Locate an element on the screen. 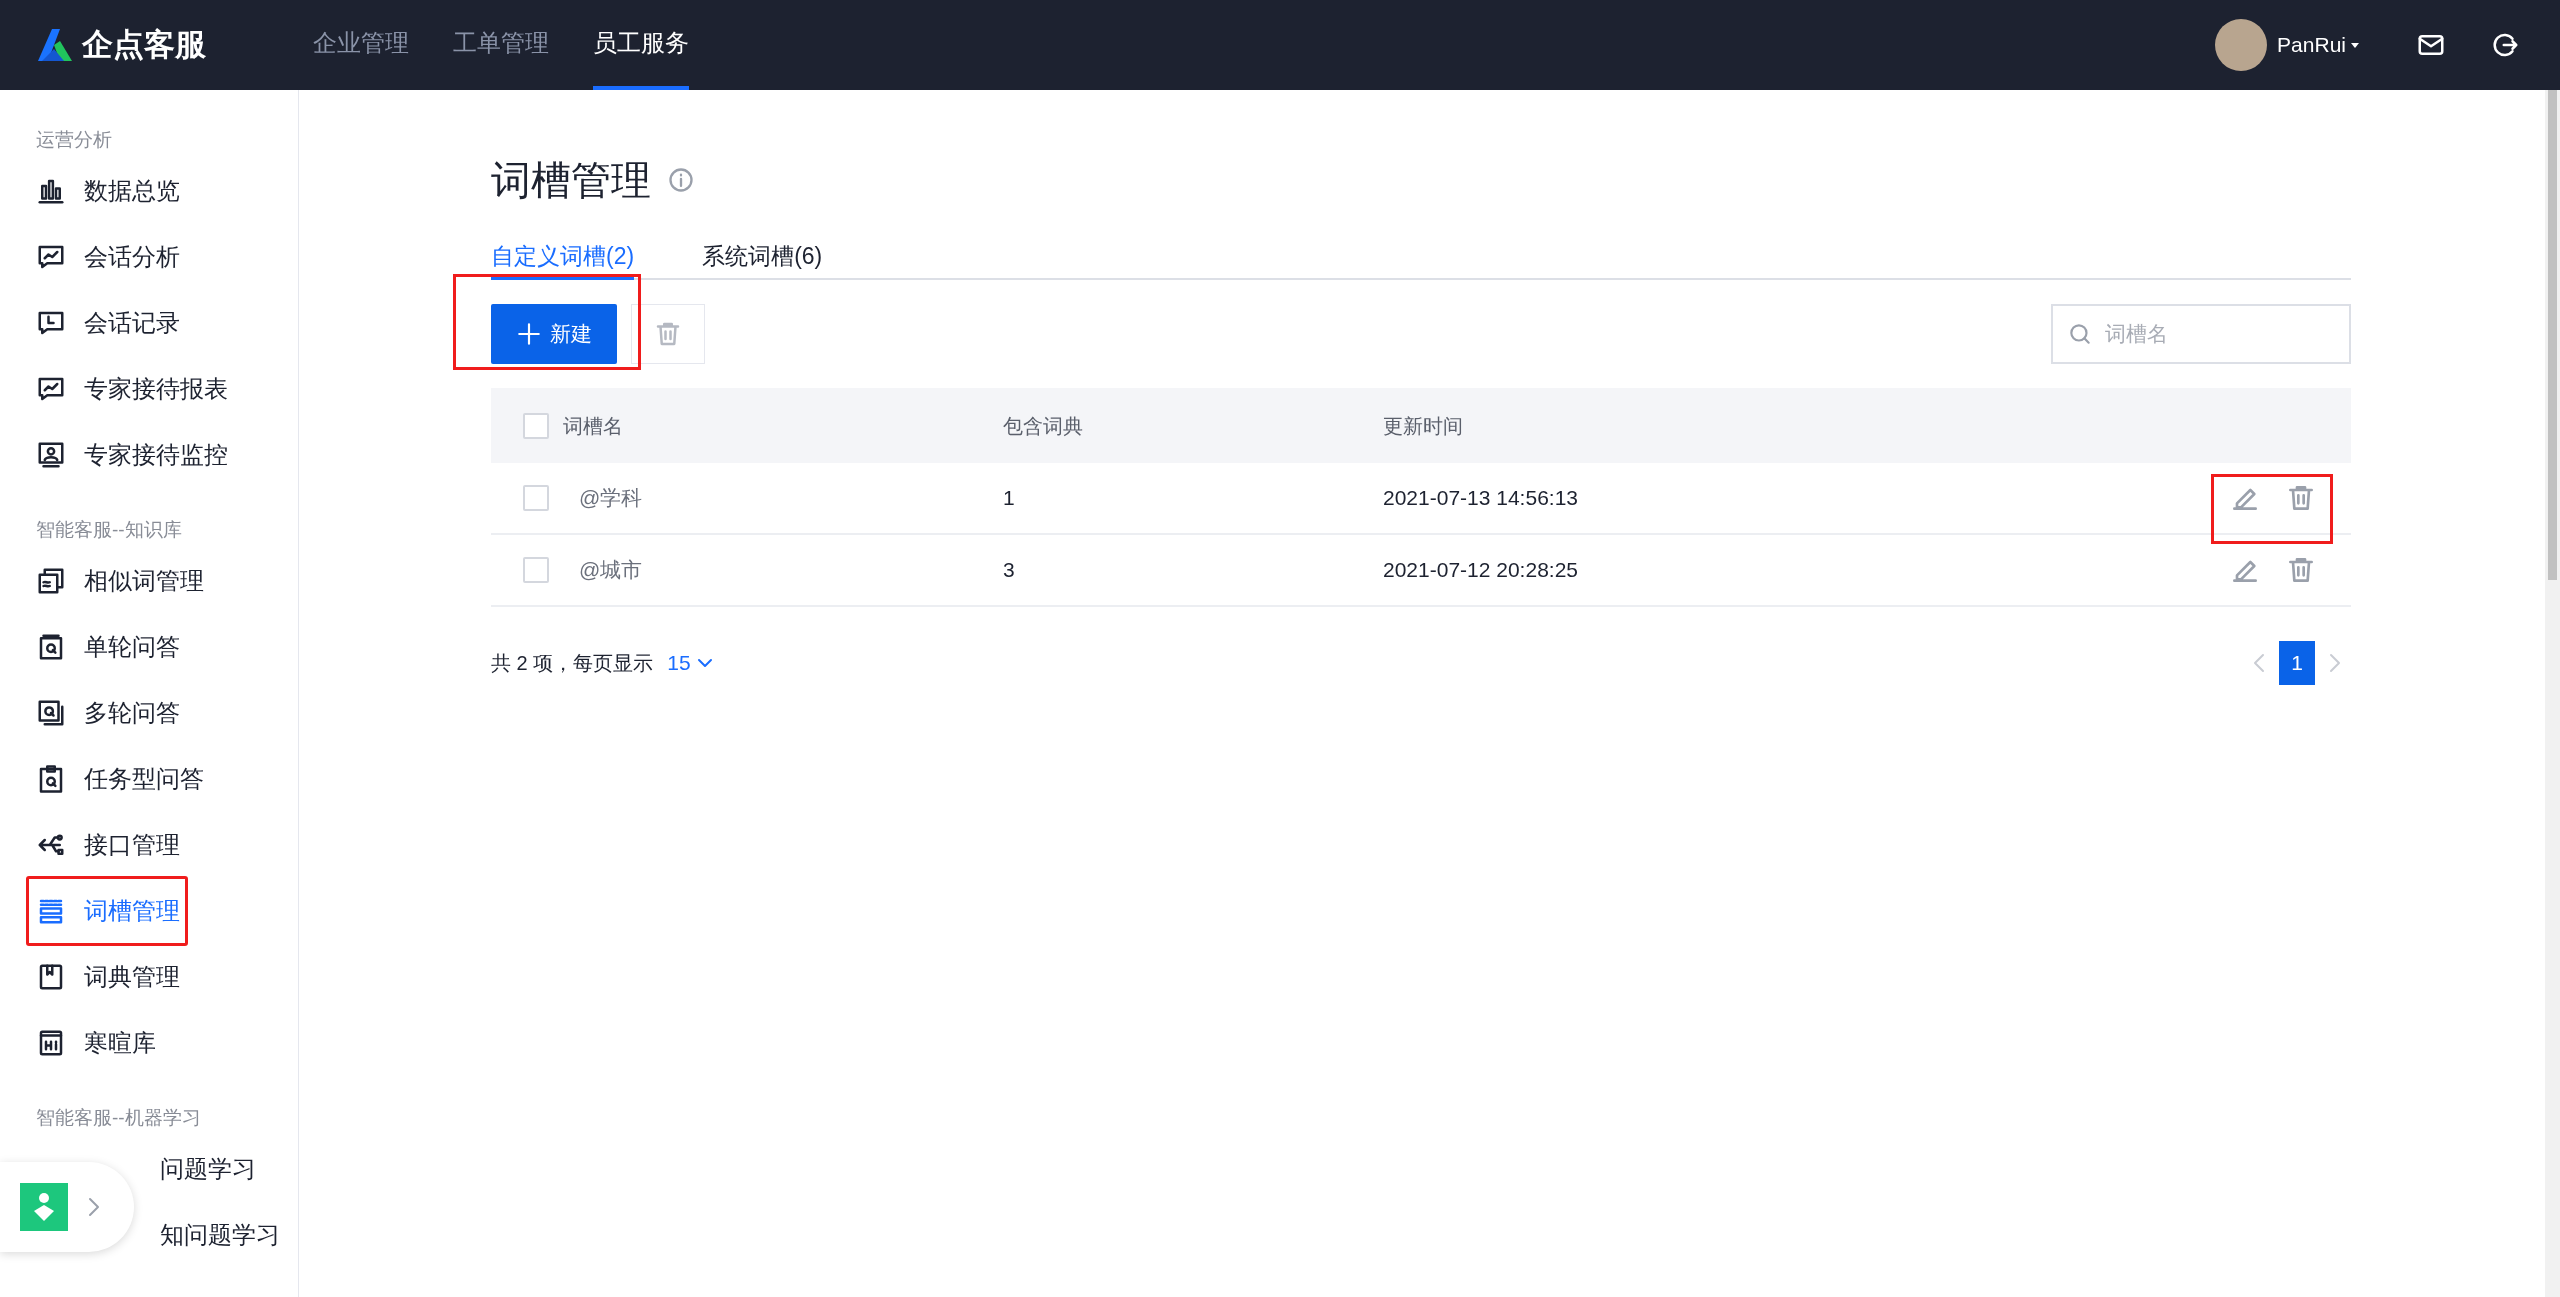 This screenshot has height=1297, width=2560. scrollbar is located at coordinates (2552, 693).